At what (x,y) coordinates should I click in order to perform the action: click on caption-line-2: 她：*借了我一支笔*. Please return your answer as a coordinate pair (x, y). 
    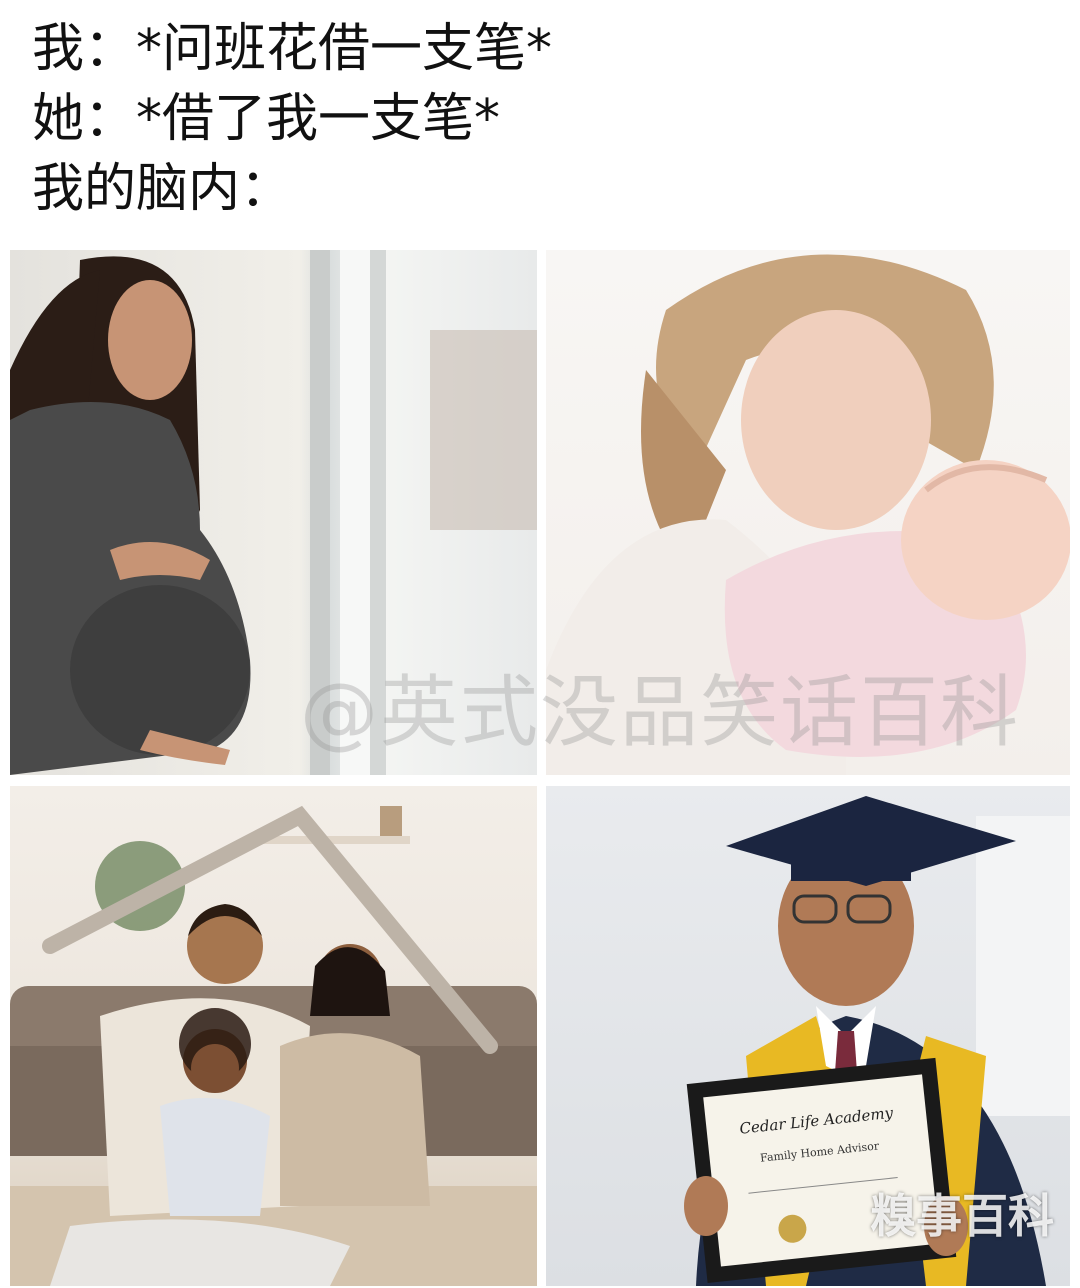
    Looking at the image, I should click on (266, 119).